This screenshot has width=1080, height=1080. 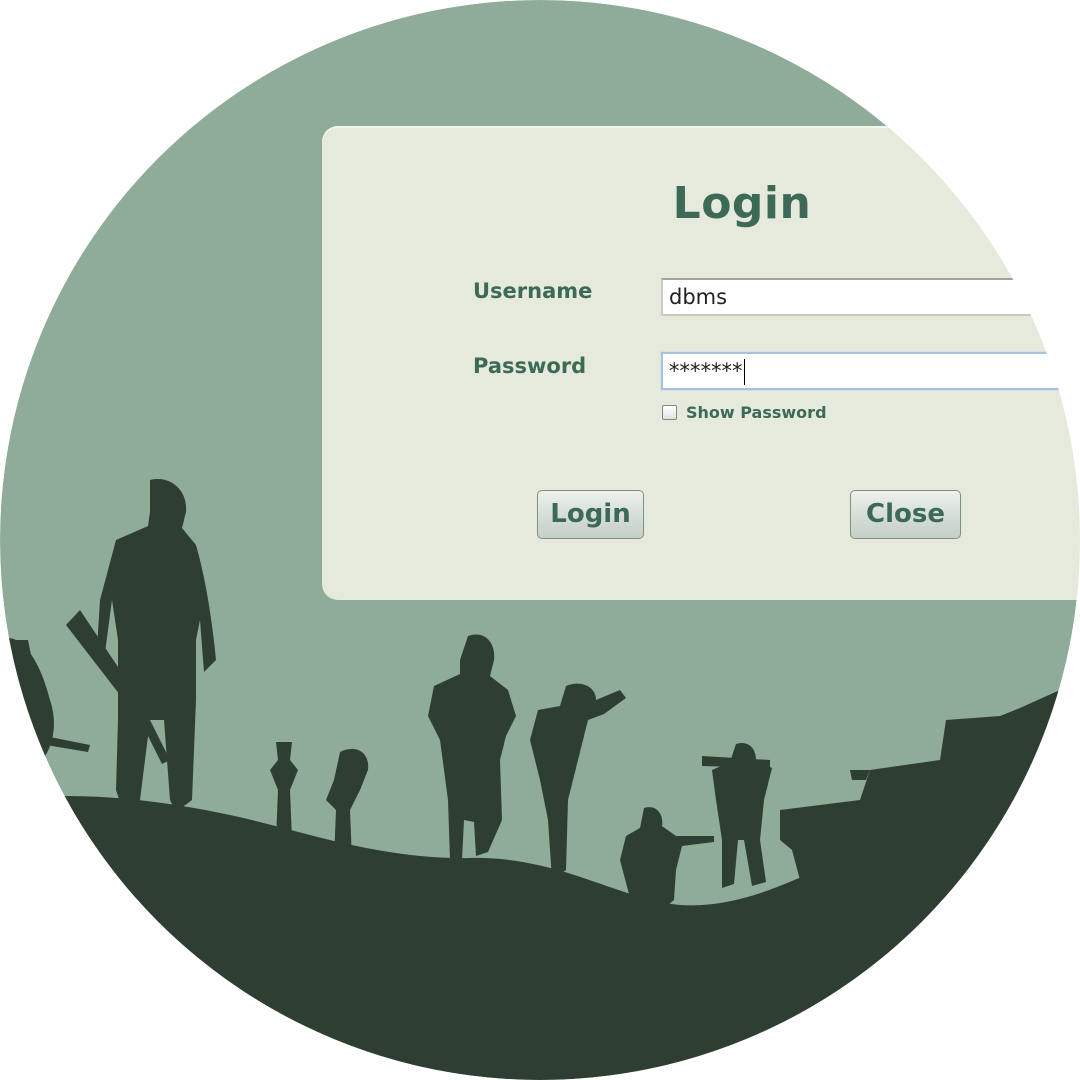 I want to click on close-button: Close, so click(x=905, y=514).